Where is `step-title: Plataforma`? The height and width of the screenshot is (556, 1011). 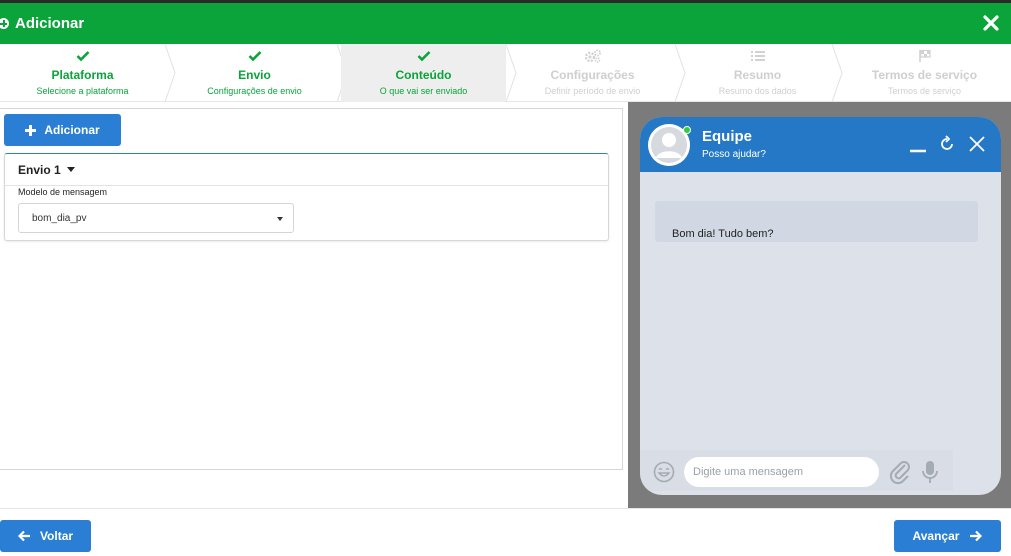 step-title: Plataforma is located at coordinates (82, 75).